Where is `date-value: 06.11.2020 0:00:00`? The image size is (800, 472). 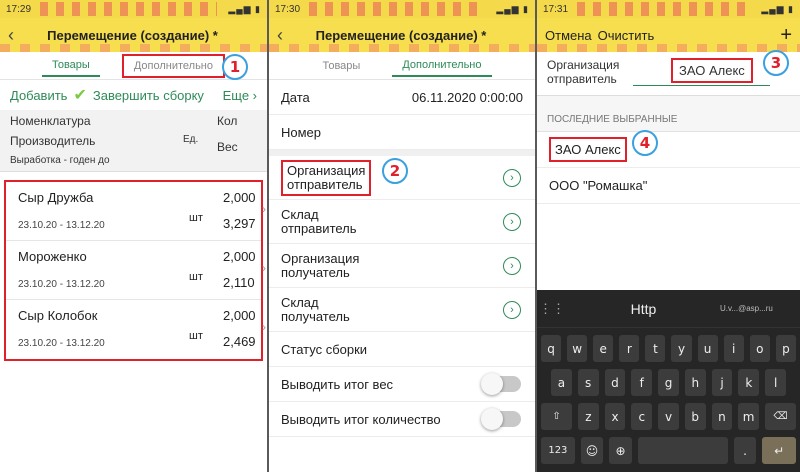 date-value: 06.11.2020 0:00:00 is located at coordinates (467, 97).